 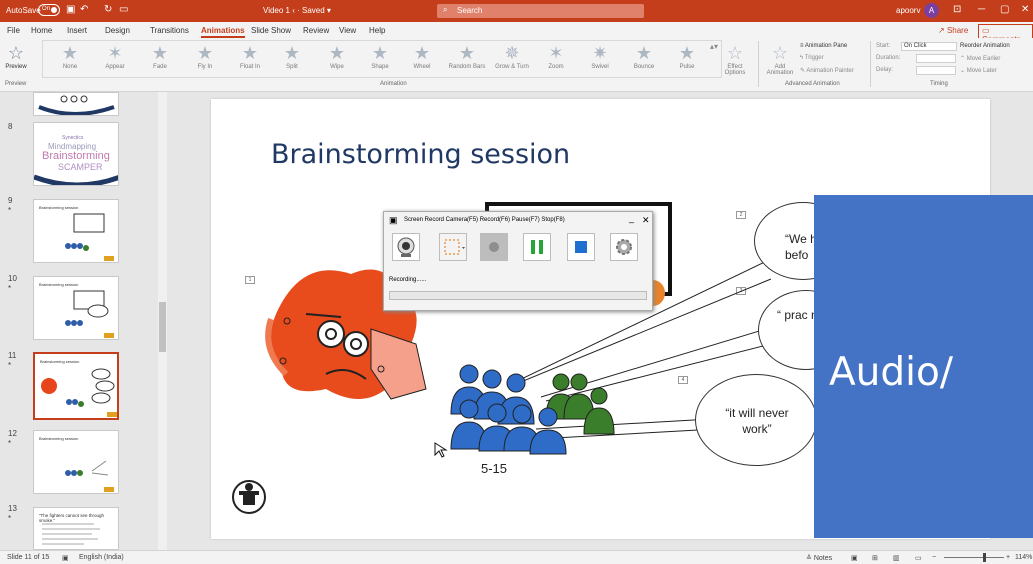 I want to click on settings-button, so click(x=624, y=247).